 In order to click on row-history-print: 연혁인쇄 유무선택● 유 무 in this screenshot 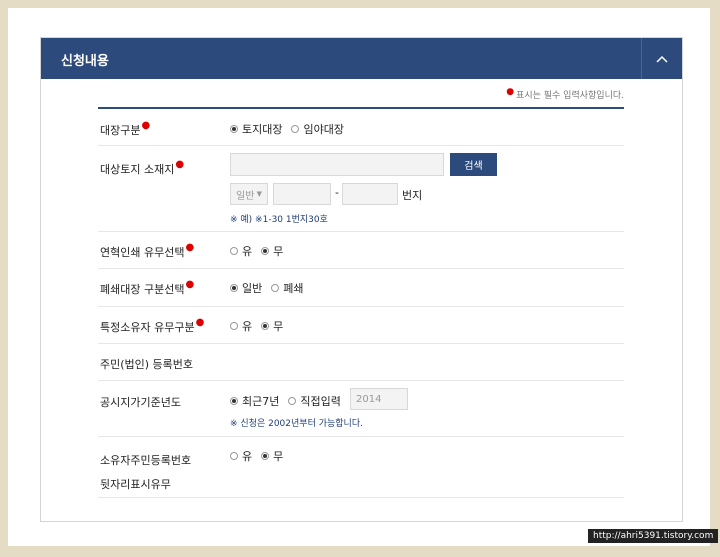, I will do `click(361, 250)`.